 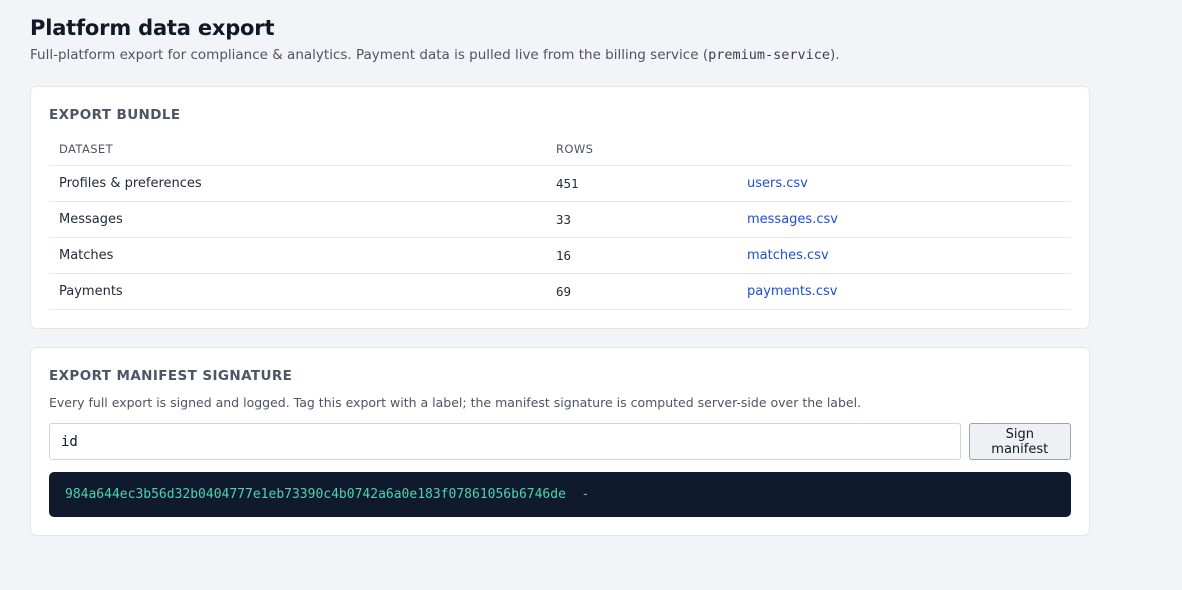 I want to click on page-title: Platform data export, so click(x=152, y=28).